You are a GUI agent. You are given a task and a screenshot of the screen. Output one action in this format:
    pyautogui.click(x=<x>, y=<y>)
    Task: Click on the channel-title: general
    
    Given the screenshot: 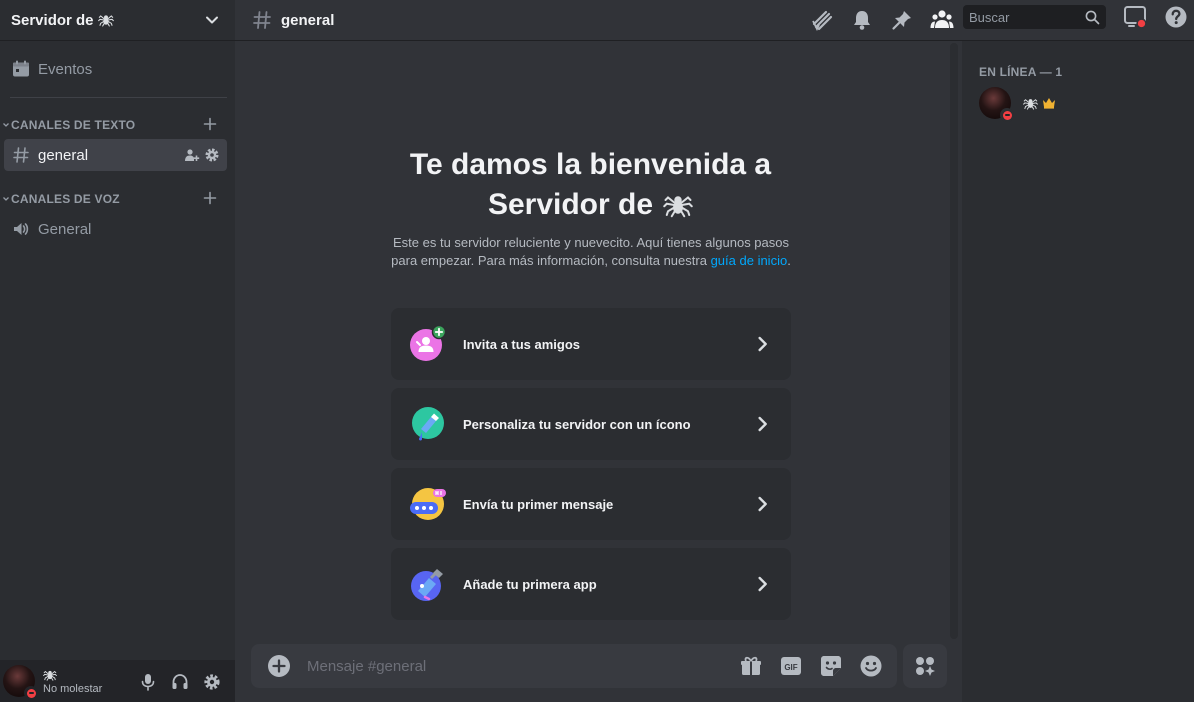 What is the action you would take?
    pyautogui.click(x=308, y=20)
    